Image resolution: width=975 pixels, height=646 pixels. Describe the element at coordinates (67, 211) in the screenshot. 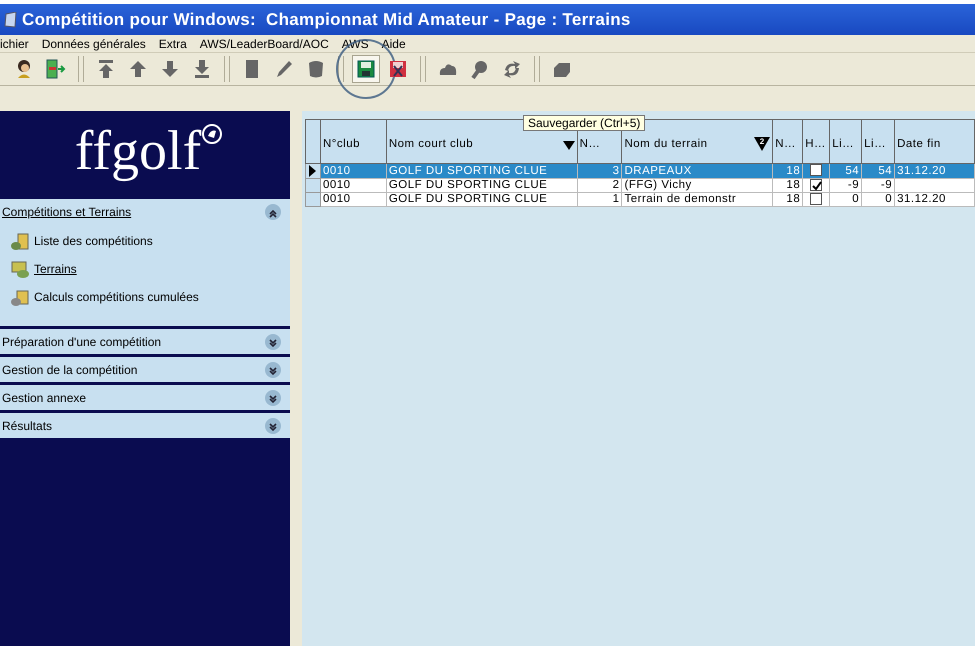

I see `section-header: Compétitions et Terrains` at that location.